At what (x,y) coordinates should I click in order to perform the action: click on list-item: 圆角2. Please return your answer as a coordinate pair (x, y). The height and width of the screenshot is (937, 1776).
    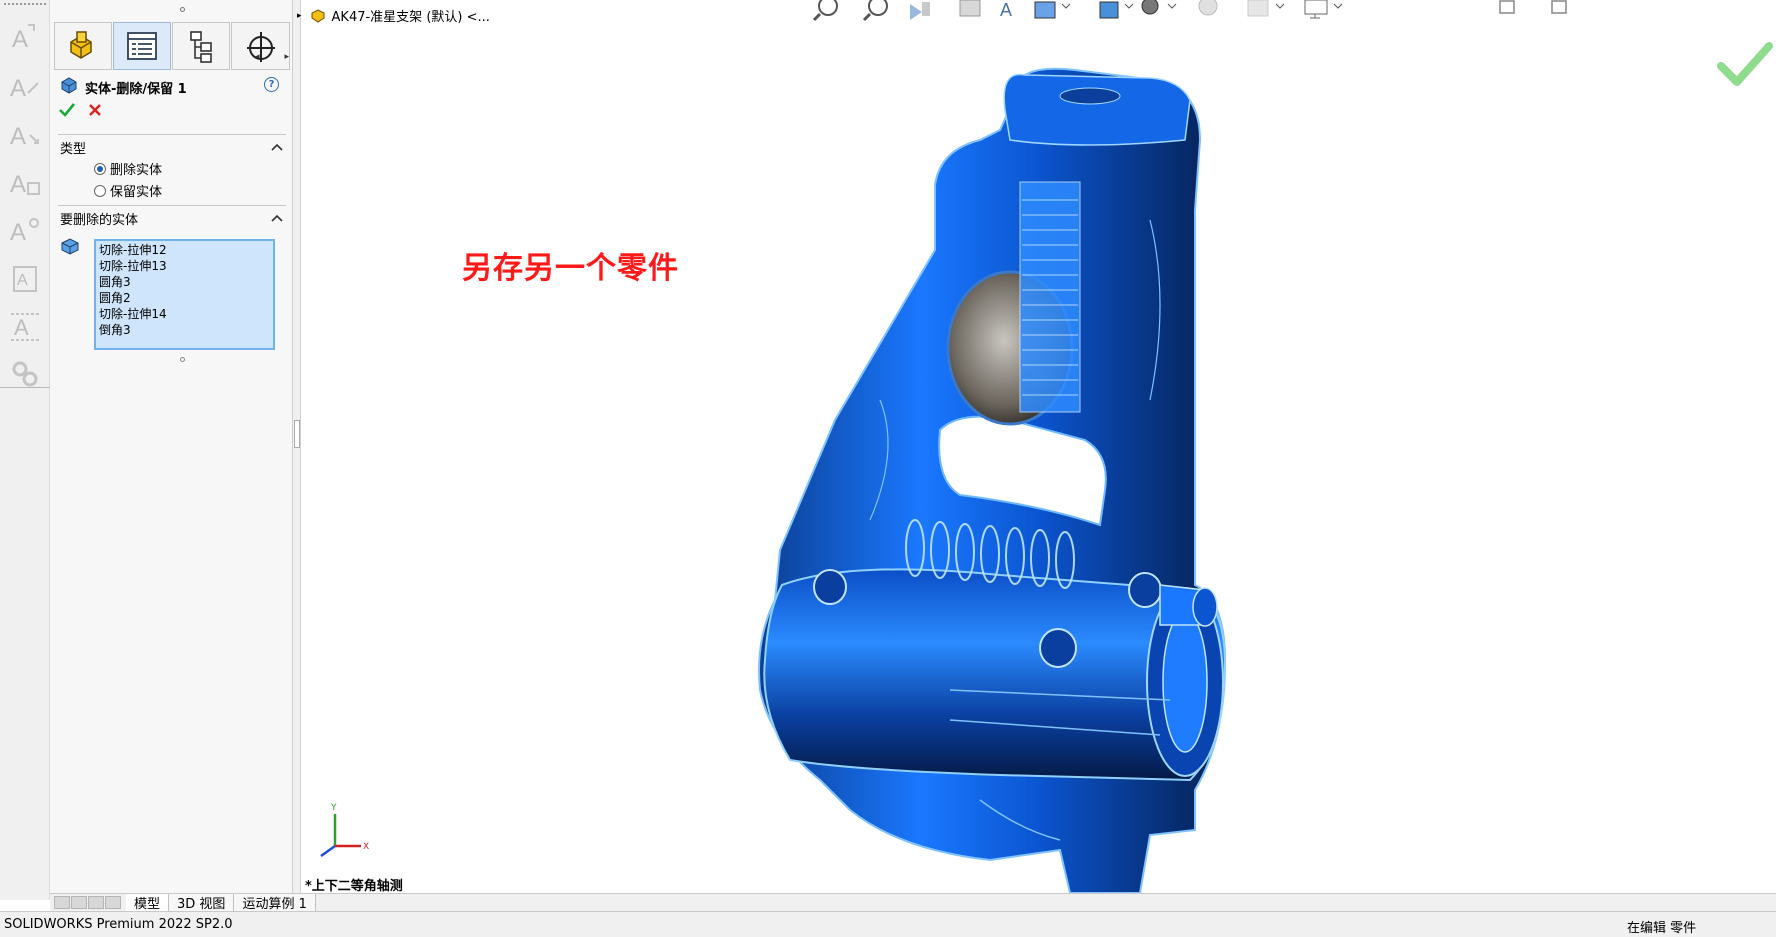
    Looking at the image, I should click on (184, 298).